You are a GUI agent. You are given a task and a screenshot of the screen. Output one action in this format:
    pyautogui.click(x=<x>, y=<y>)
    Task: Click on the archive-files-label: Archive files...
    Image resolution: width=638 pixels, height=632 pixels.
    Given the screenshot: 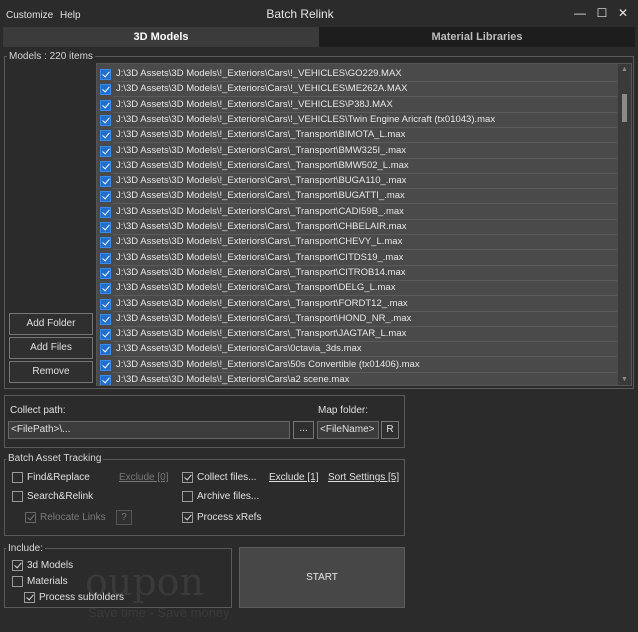 What is the action you would take?
    pyautogui.click(x=228, y=496)
    